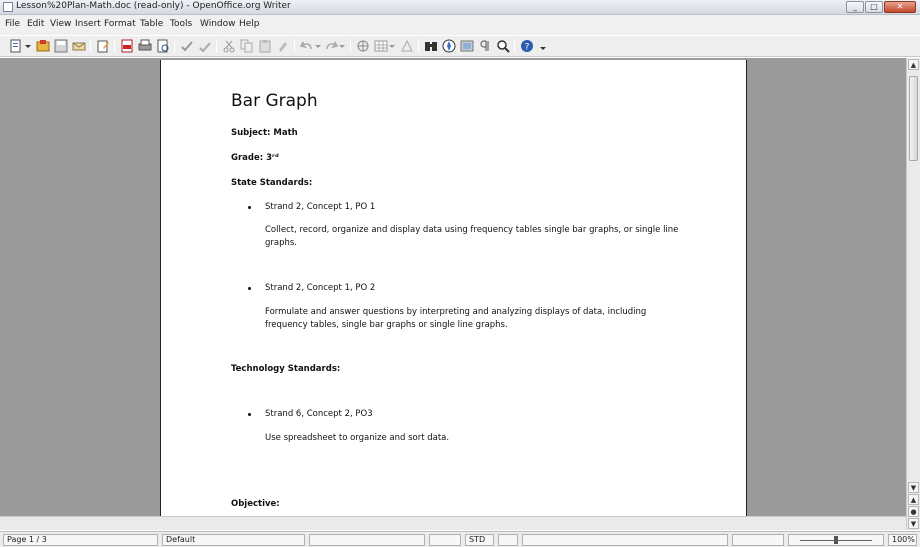 This screenshot has height=547, width=920. I want to click on open-icon, so click(43, 46).